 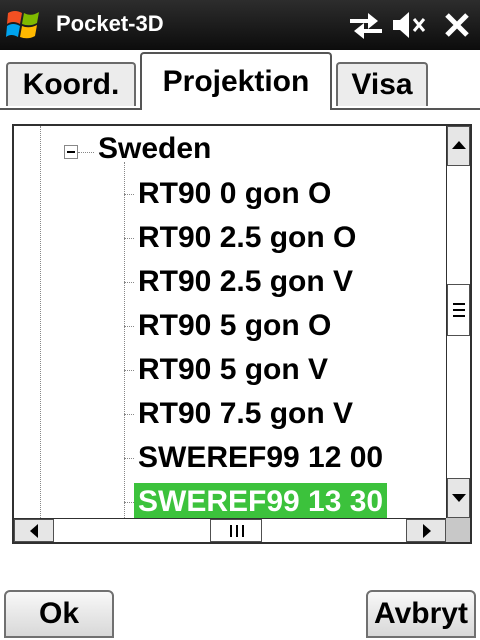 What do you see at coordinates (71, 84) in the screenshot?
I see `tab-koord: Koord.` at bounding box center [71, 84].